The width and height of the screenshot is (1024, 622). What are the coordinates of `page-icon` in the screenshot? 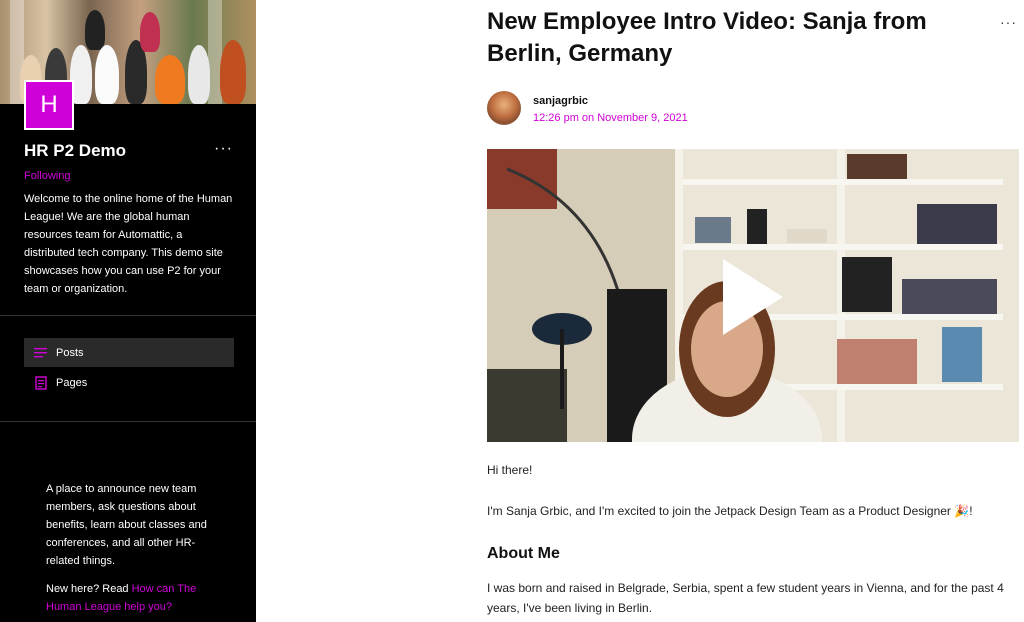 It's located at (41, 382).